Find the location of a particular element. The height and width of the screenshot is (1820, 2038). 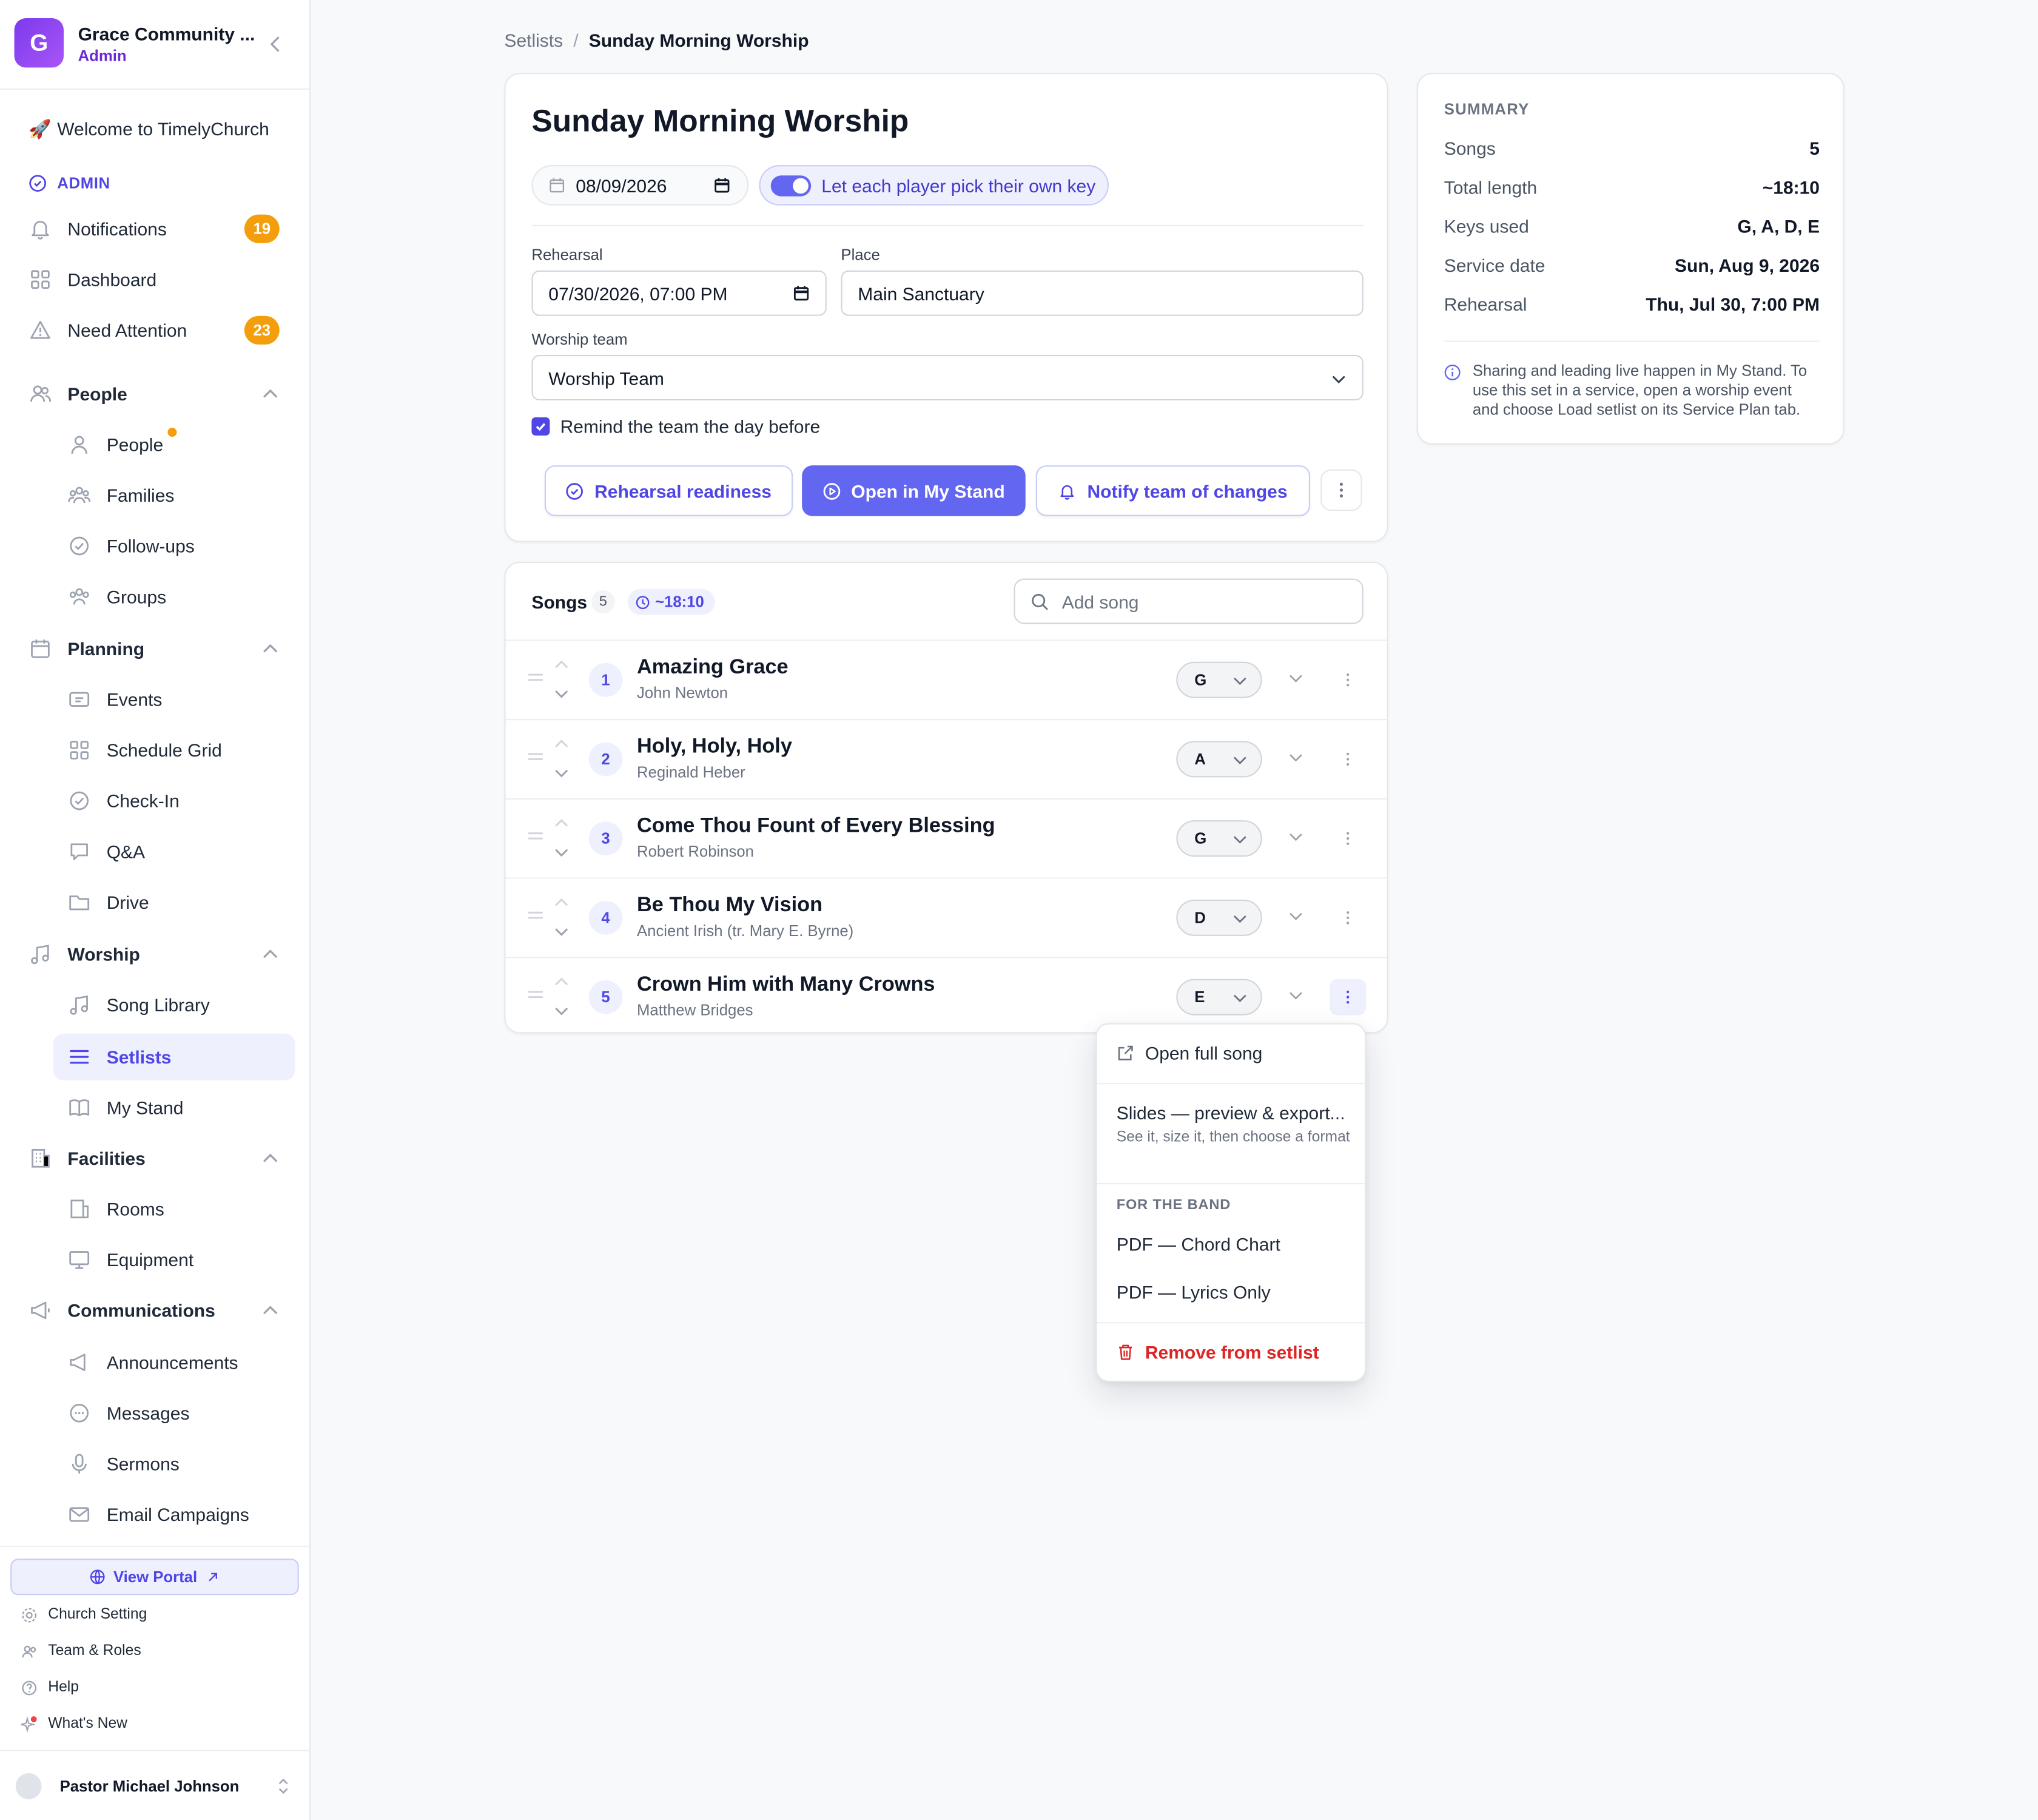

chat-bubble-icon is located at coordinates (79, 851).